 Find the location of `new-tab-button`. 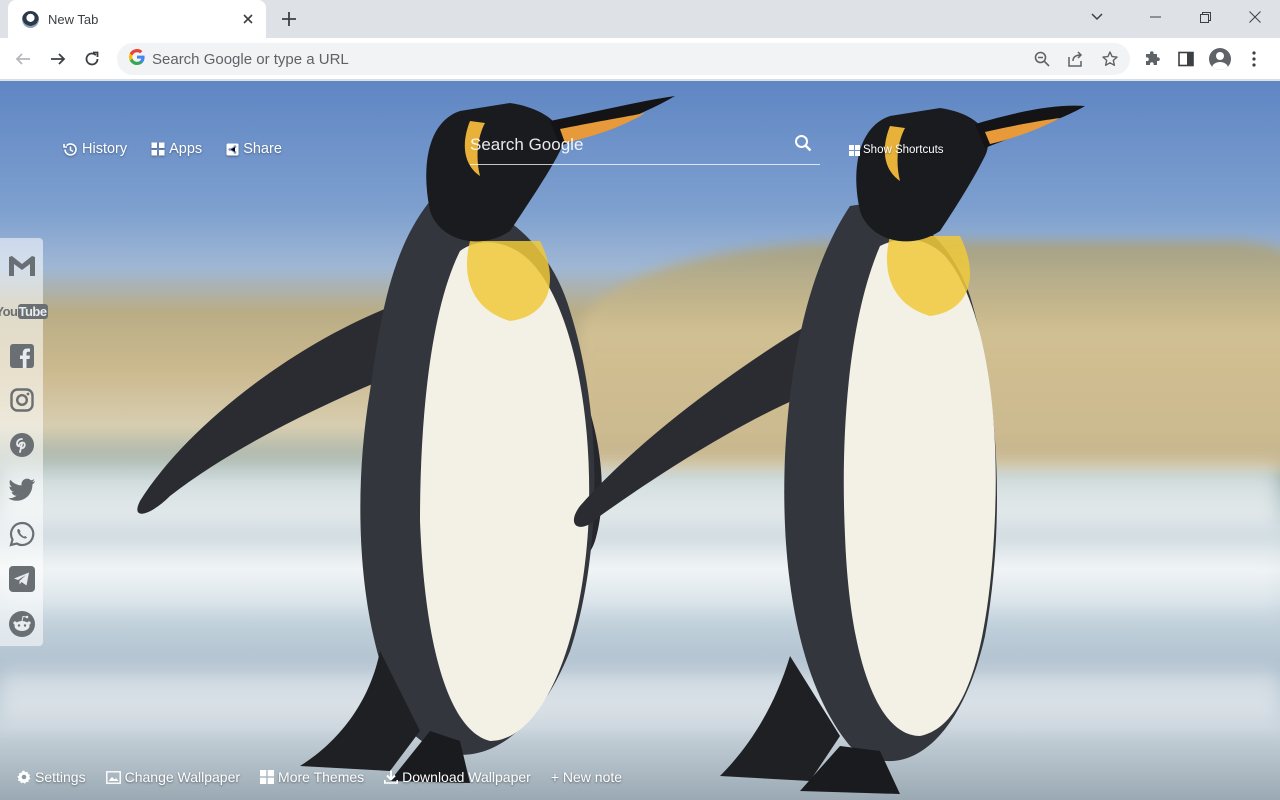

new-tab-button is located at coordinates (289, 19).